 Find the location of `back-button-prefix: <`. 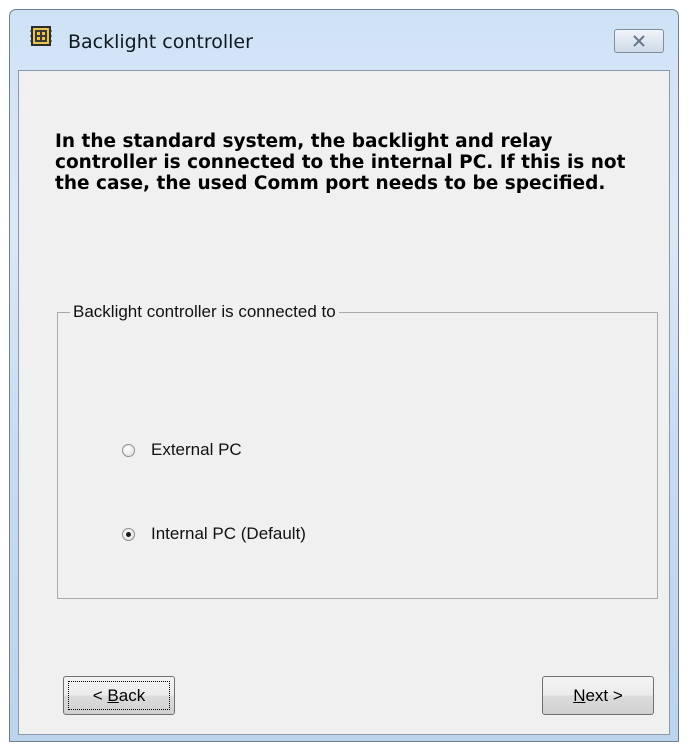

back-button-prefix: < is located at coordinates (100, 695).